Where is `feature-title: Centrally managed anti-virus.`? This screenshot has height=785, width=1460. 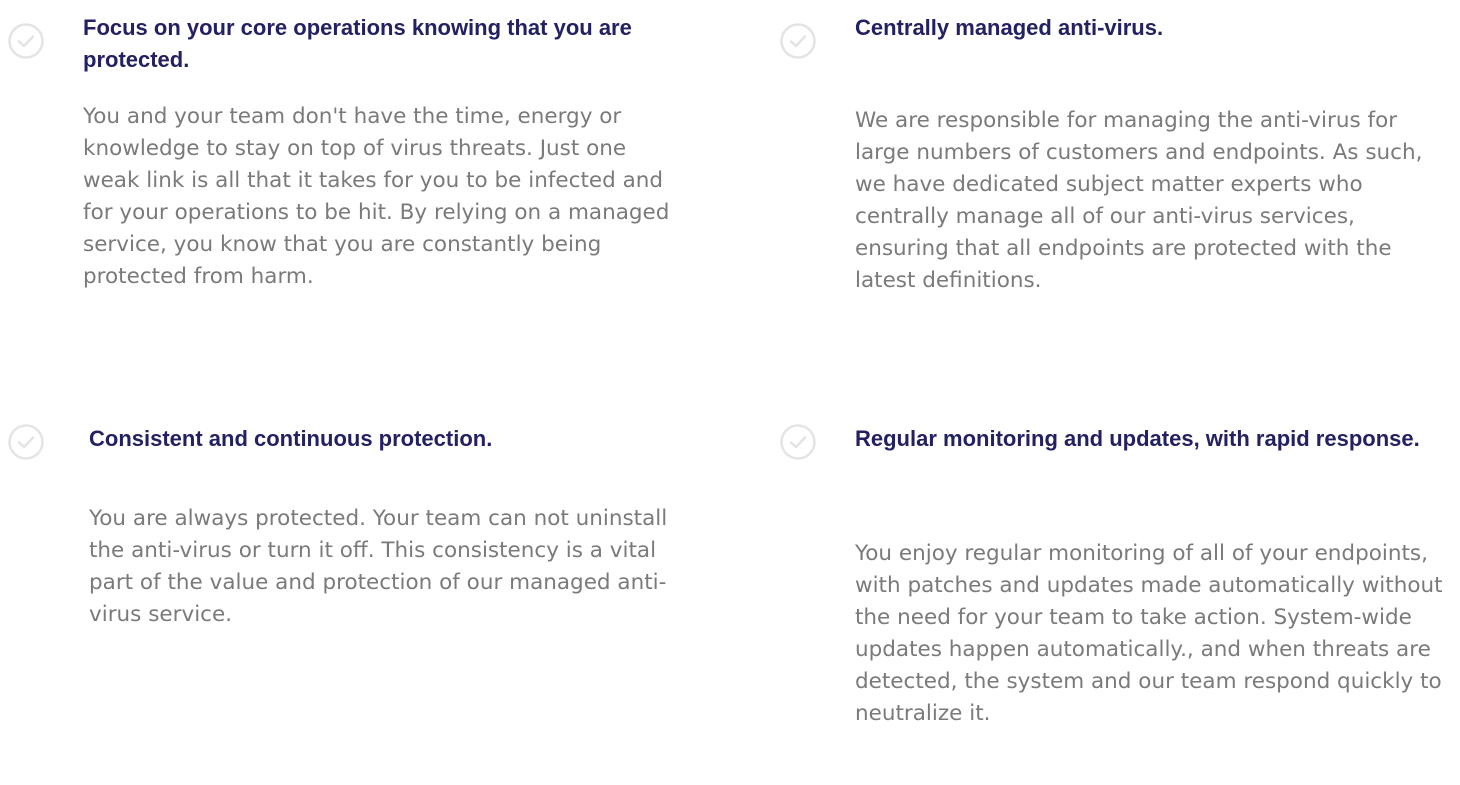 feature-title: Centrally managed anti-virus. is located at coordinates (1009, 27).